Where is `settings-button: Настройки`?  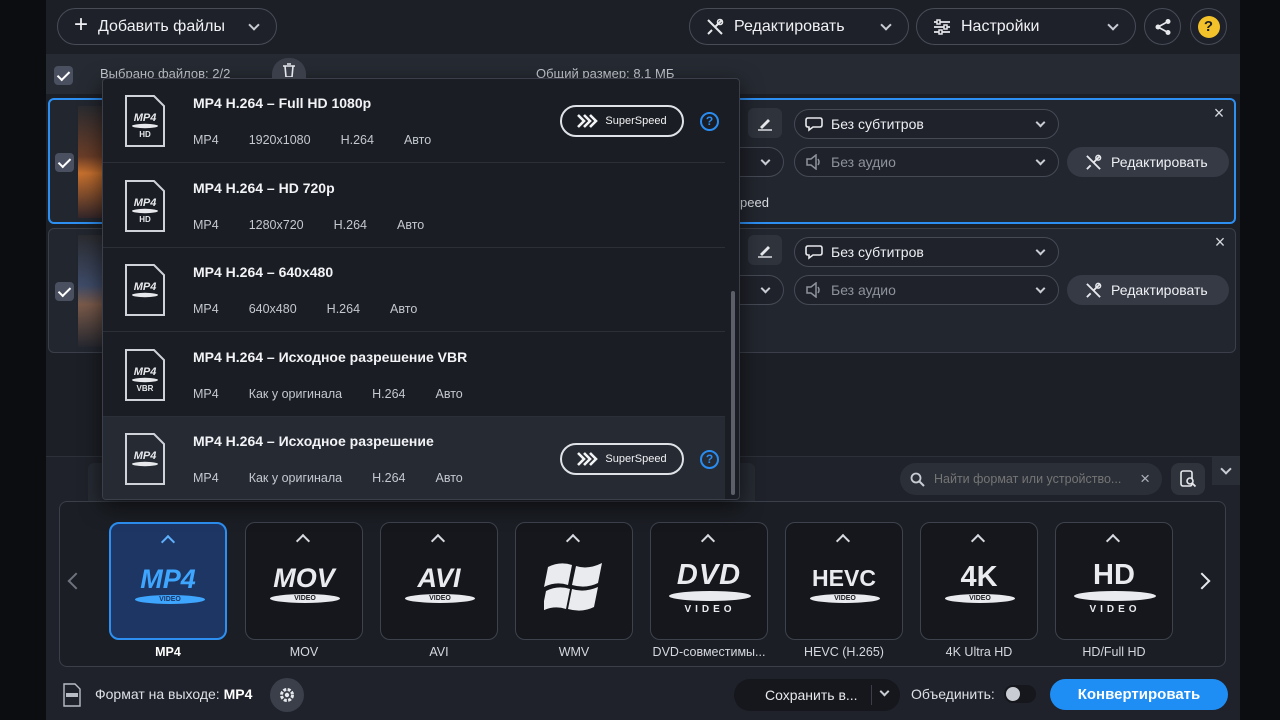 settings-button: Настройки is located at coordinates (1026, 26).